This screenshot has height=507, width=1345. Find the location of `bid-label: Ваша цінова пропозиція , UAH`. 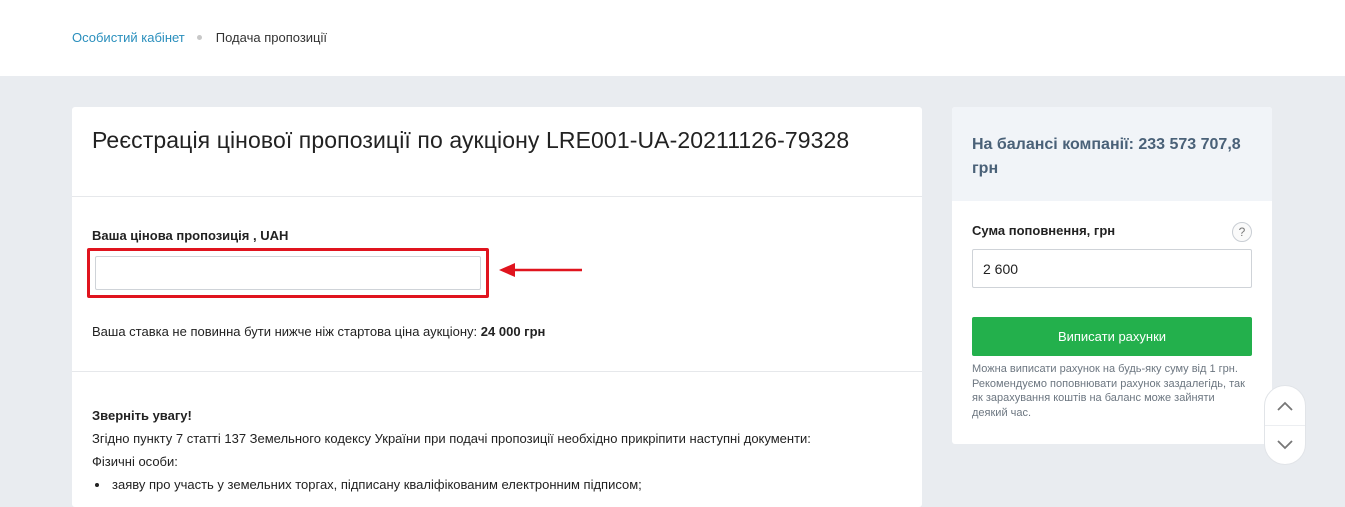

bid-label: Ваша цінова пропозиція , UAH is located at coordinates (190, 235).